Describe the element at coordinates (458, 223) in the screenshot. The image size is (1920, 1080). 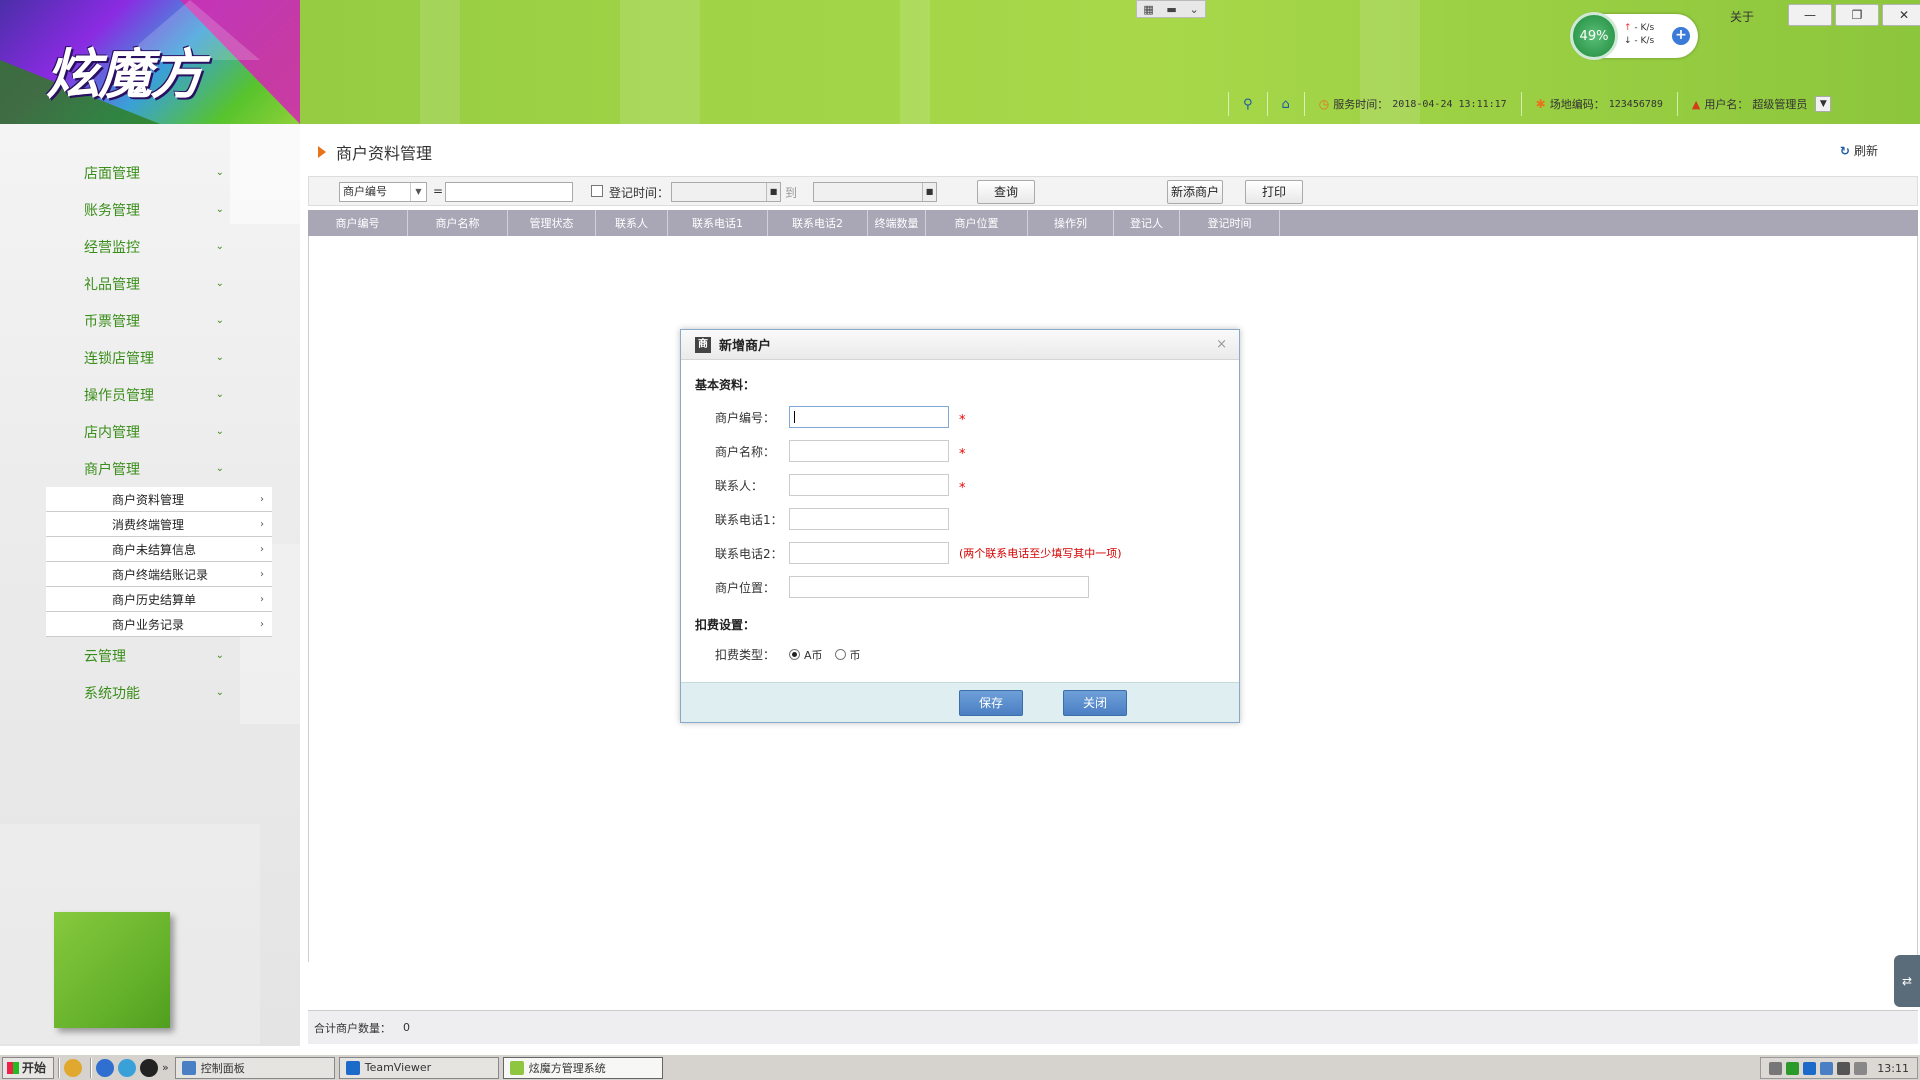
I see `column-header: 商户名称` at that location.